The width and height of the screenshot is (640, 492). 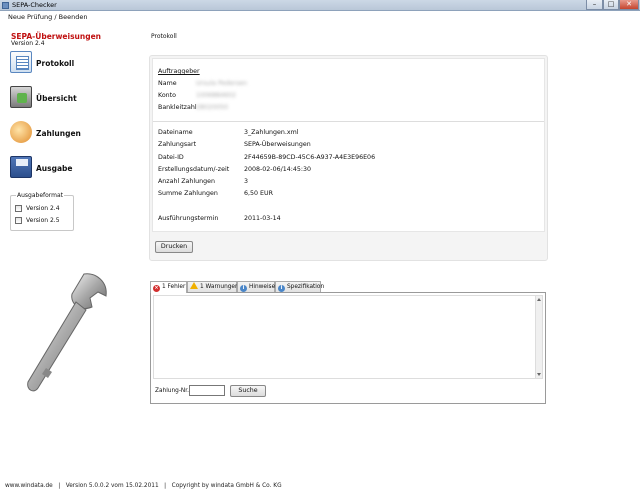 What do you see at coordinates (21, 97) in the screenshot?
I see `overview-icon` at bounding box center [21, 97].